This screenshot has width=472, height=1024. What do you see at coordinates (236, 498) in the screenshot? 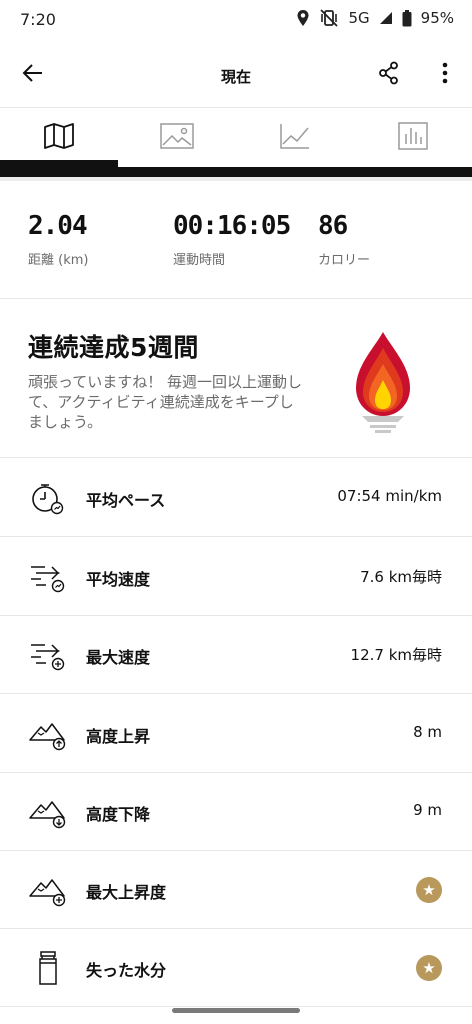
I see `metric-row-average-pace: 平均ペース 07:54 min/km` at bounding box center [236, 498].